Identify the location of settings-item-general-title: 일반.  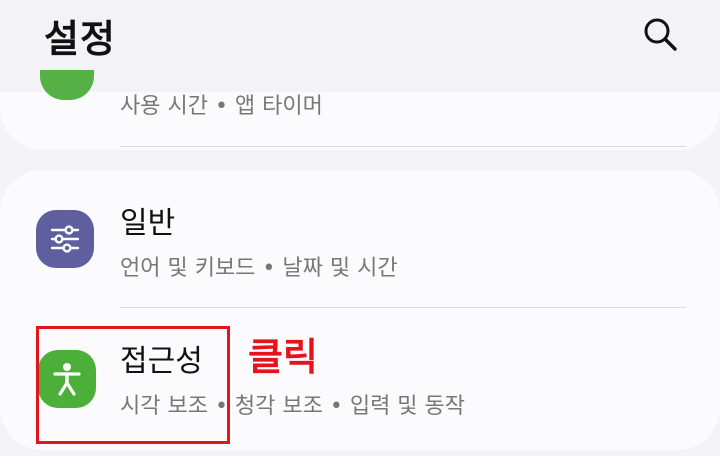
(148, 223).